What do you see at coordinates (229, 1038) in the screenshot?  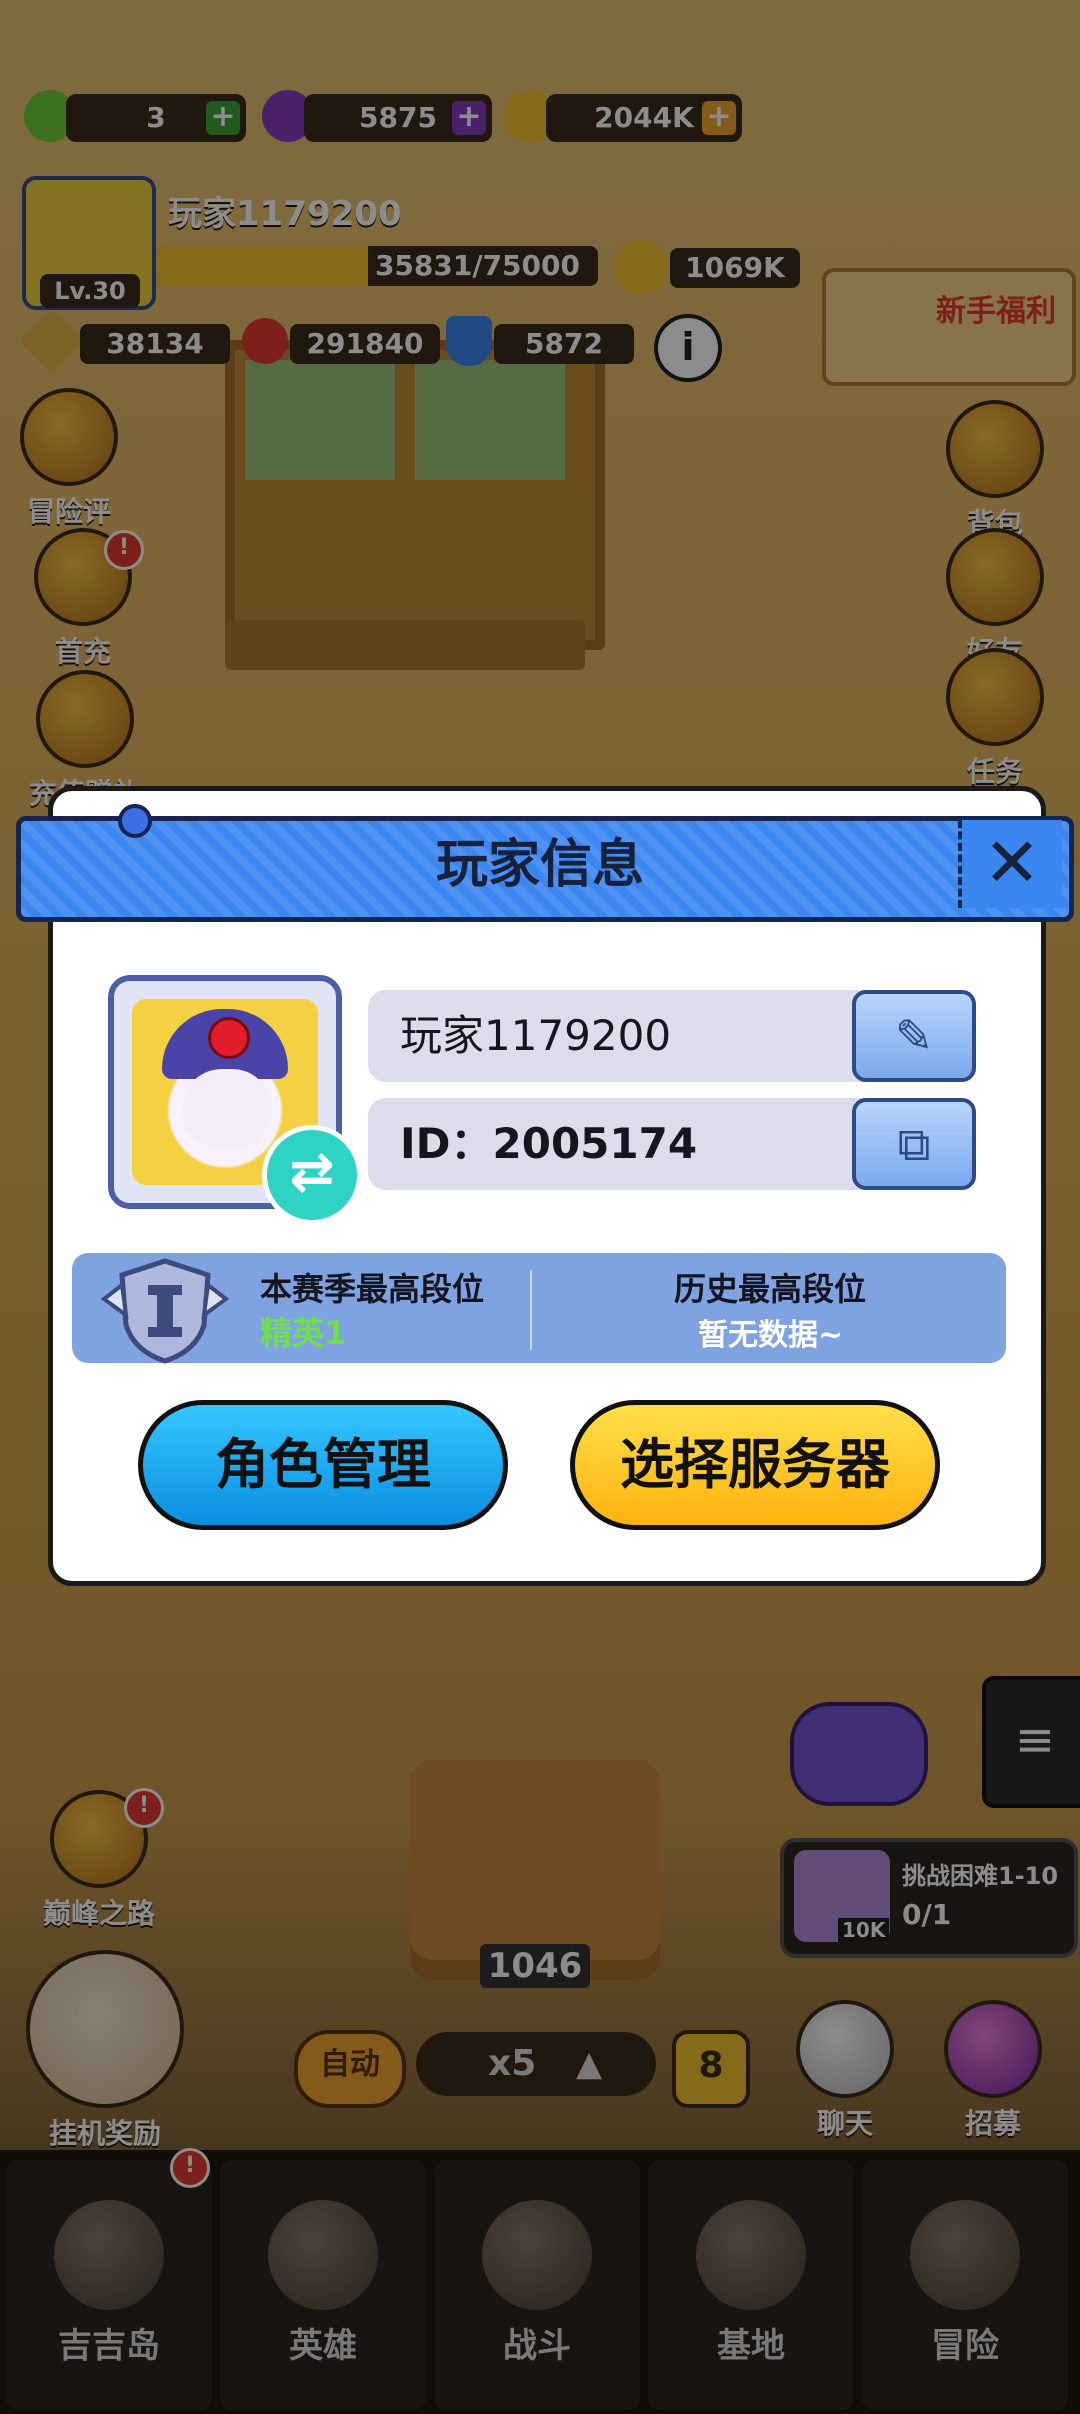 I see `avatar-gem` at bounding box center [229, 1038].